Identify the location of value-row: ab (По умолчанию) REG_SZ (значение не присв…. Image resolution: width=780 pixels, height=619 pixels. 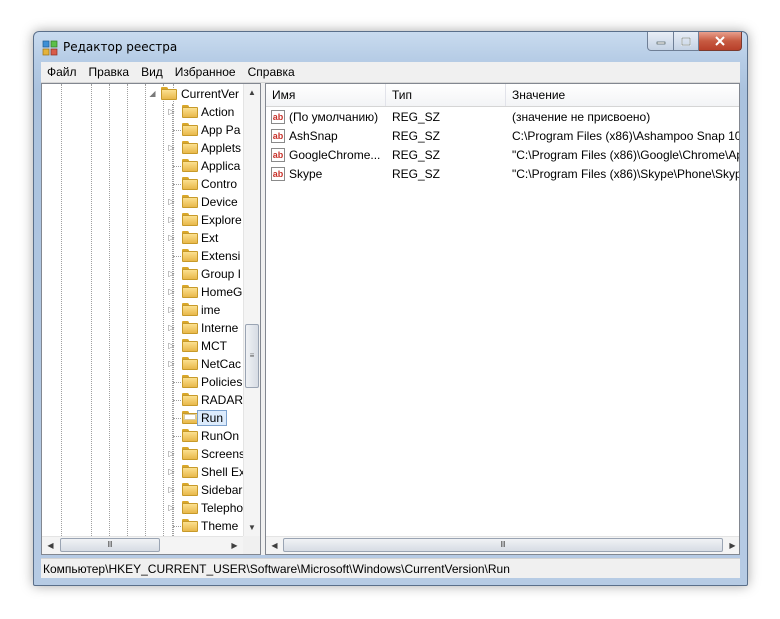
(502, 117).